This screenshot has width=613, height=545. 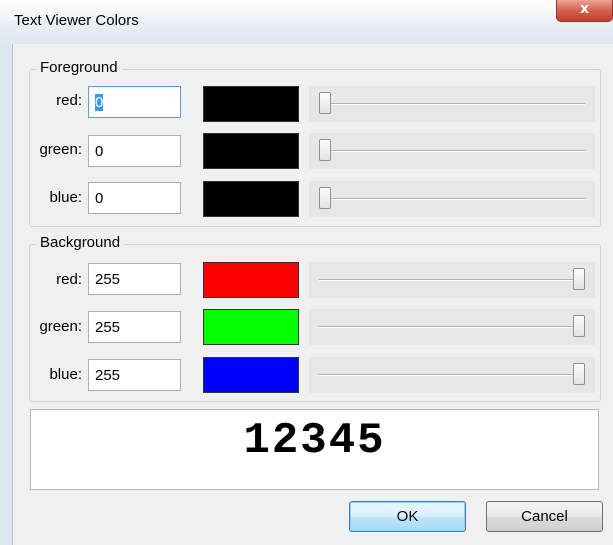 I want to click on close-button: x, so click(x=584, y=11).